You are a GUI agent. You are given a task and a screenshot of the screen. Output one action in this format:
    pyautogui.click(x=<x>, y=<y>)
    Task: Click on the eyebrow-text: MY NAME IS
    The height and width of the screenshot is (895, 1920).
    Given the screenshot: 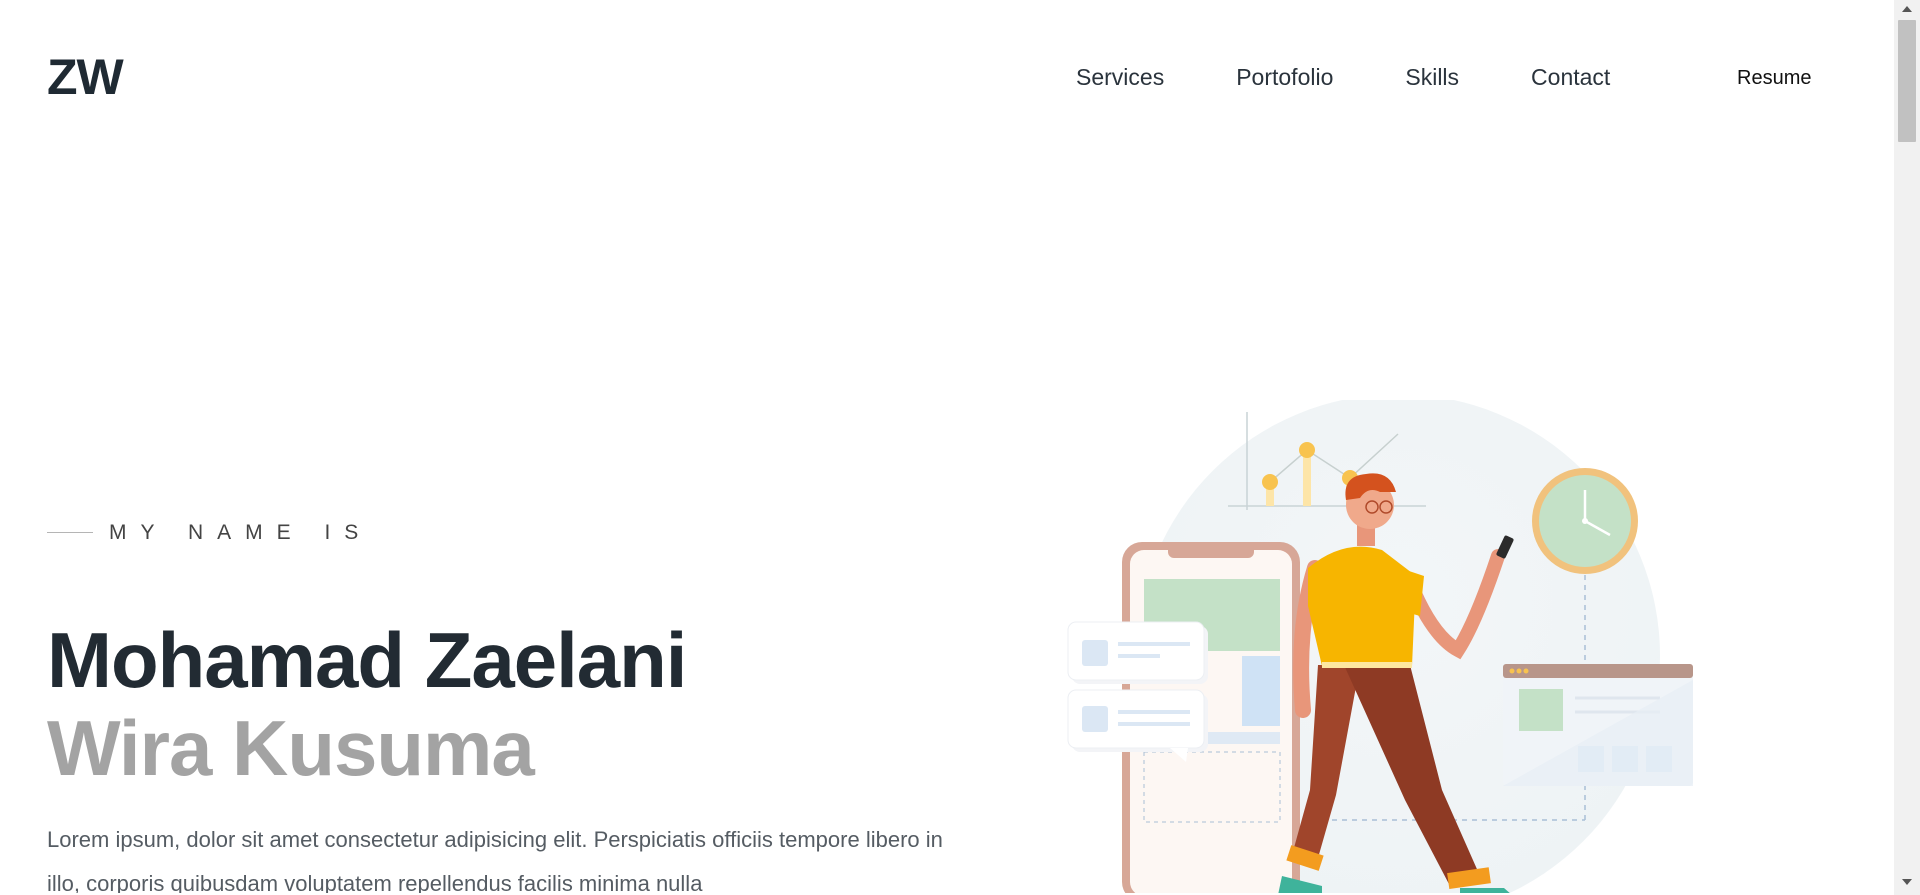 What is the action you would take?
    pyautogui.click(x=241, y=532)
    